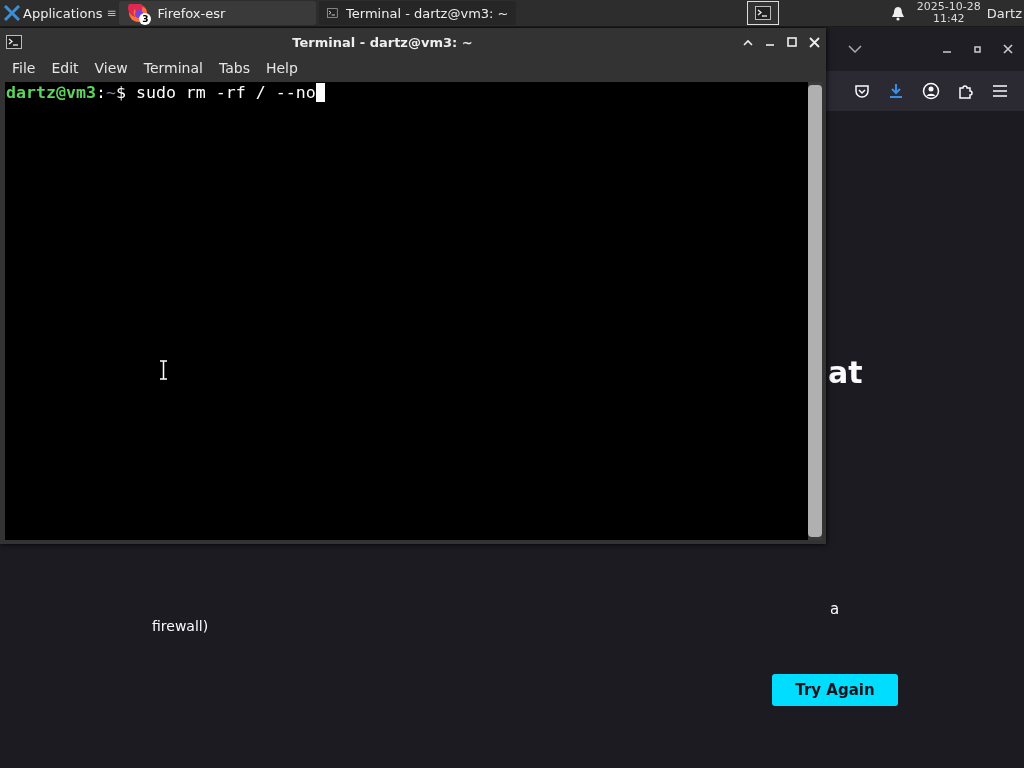 This screenshot has width=1024, height=768. I want to click on scrollbar, so click(815, 311).